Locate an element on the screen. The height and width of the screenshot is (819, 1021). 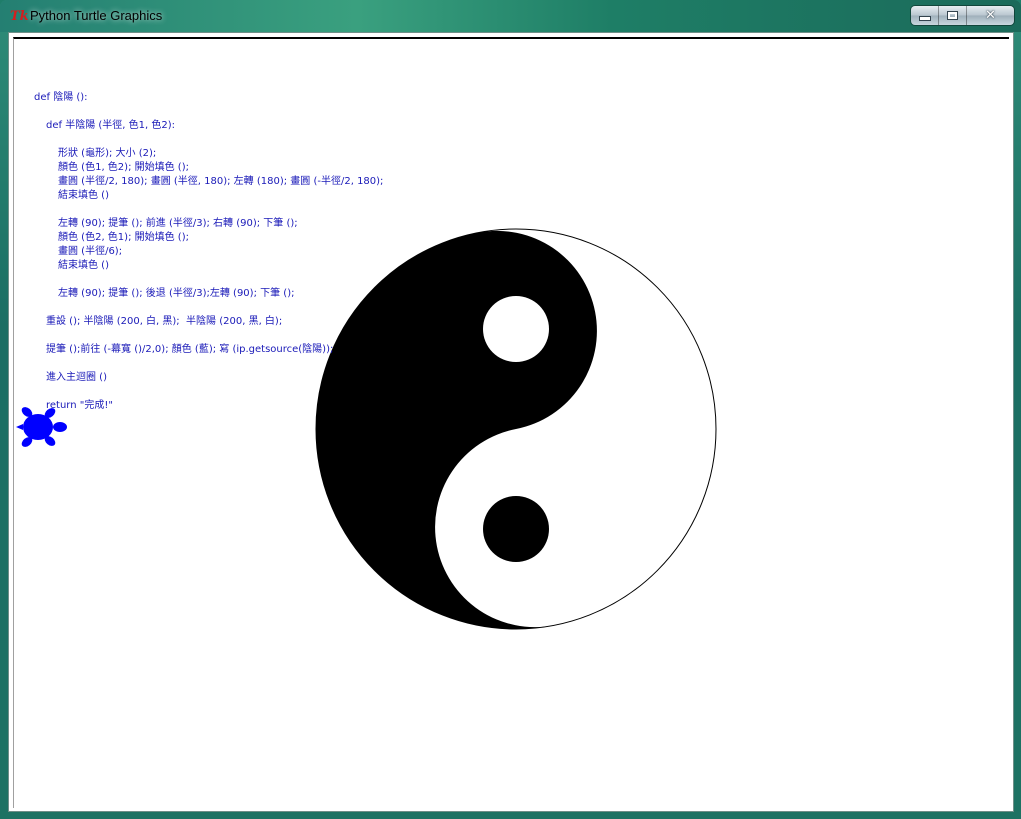
close-icon: ✕ is located at coordinates (990, 15).